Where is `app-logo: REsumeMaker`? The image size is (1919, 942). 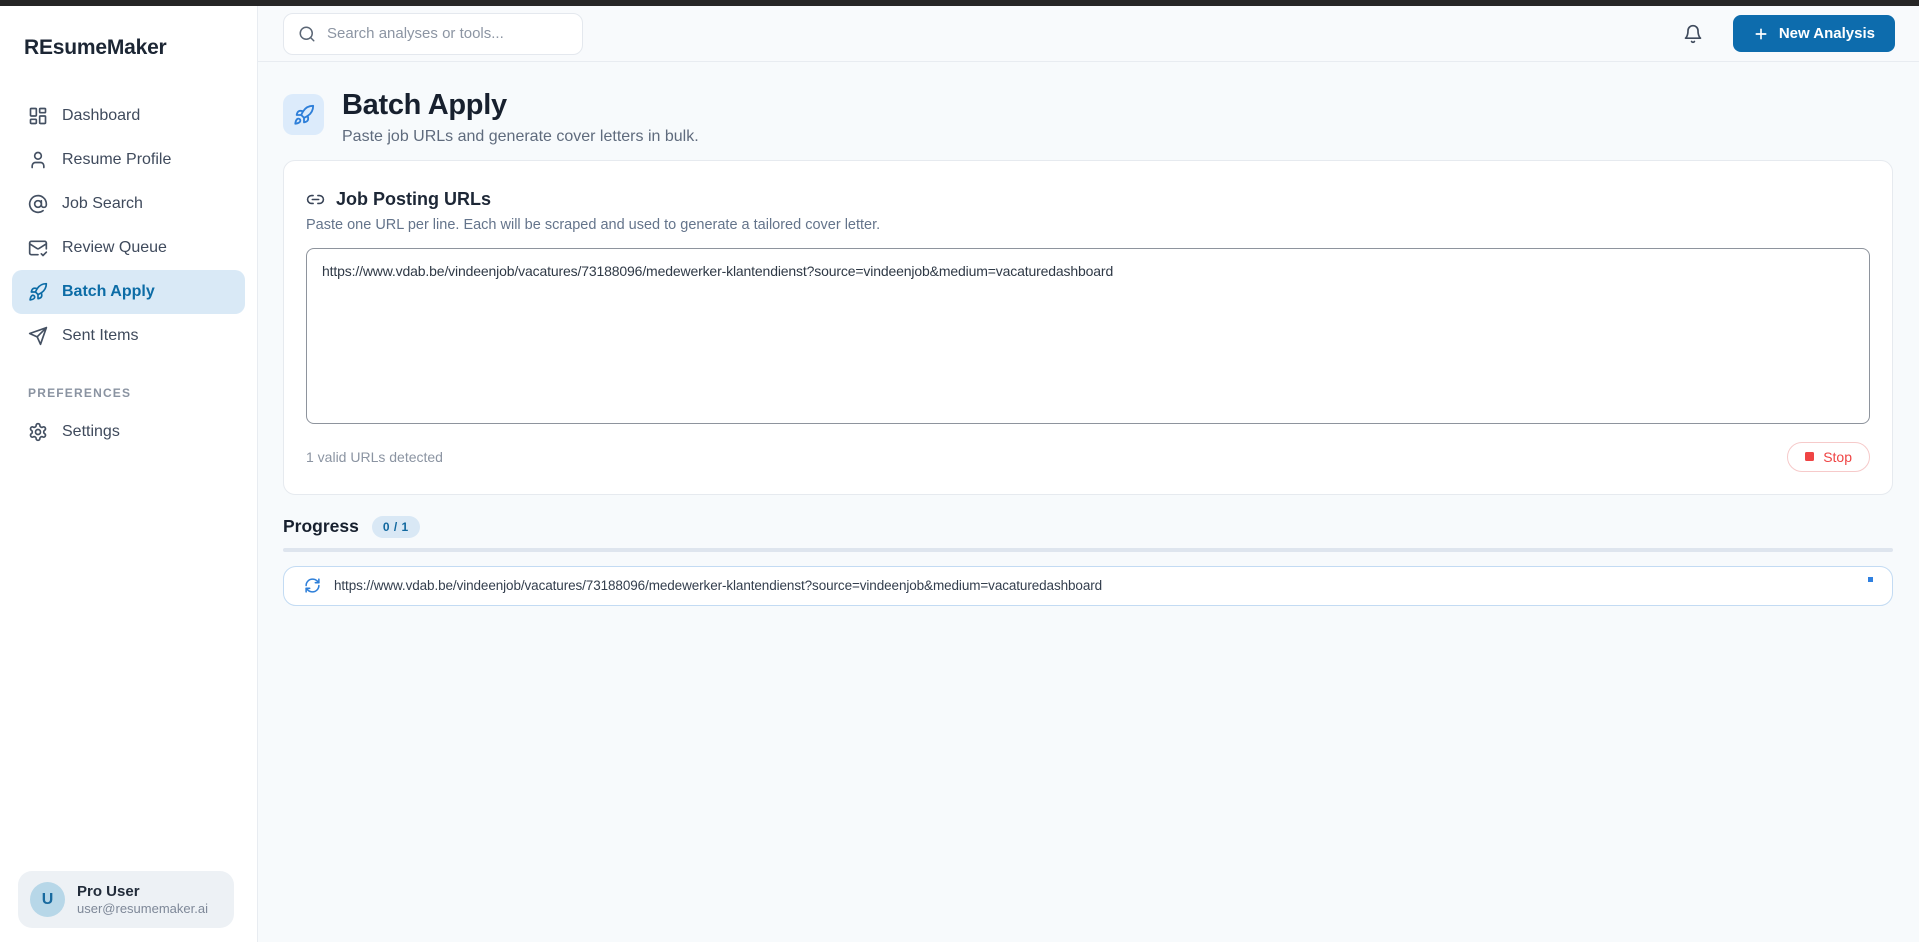
app-logo: REsumeMaker is located at coordinates (95, 47).